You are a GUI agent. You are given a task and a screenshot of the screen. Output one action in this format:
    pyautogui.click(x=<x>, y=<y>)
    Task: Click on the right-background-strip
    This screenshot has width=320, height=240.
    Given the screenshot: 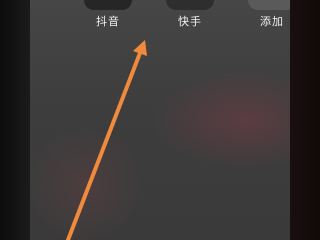 What is the action you would take?
    pyautogui.click(x=305, y=120)
    